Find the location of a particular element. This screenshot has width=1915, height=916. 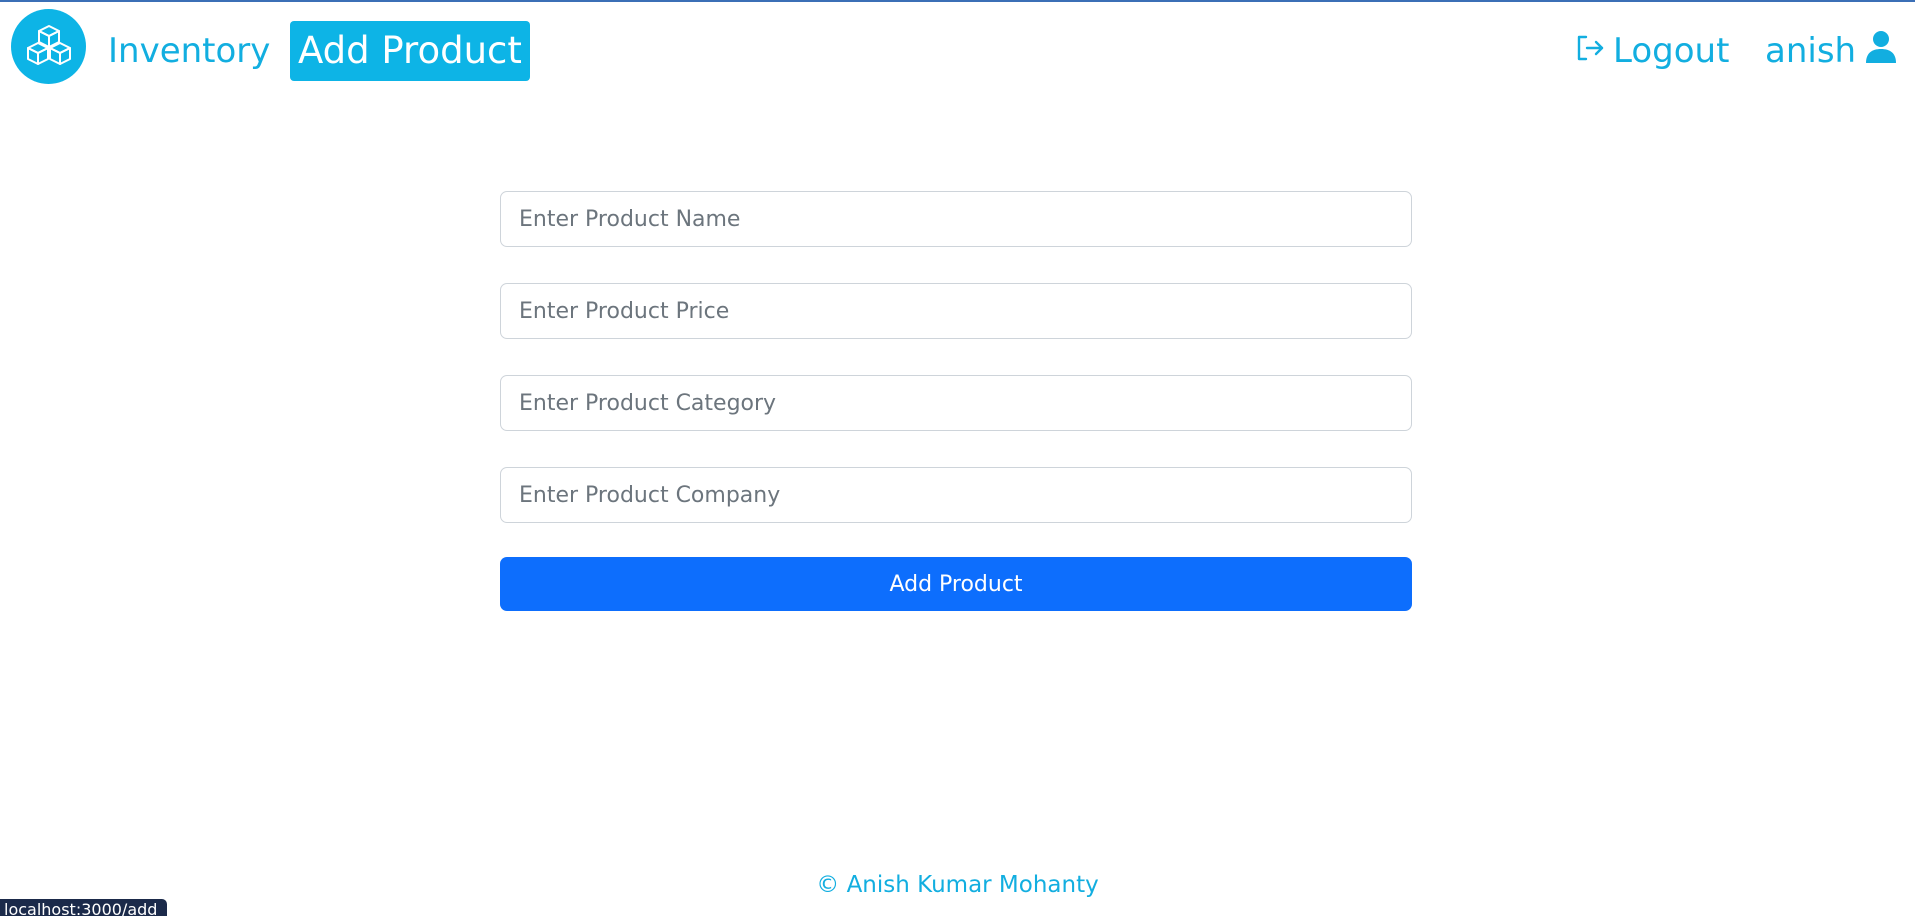

product-name-input is located at coordinates (956, 219).